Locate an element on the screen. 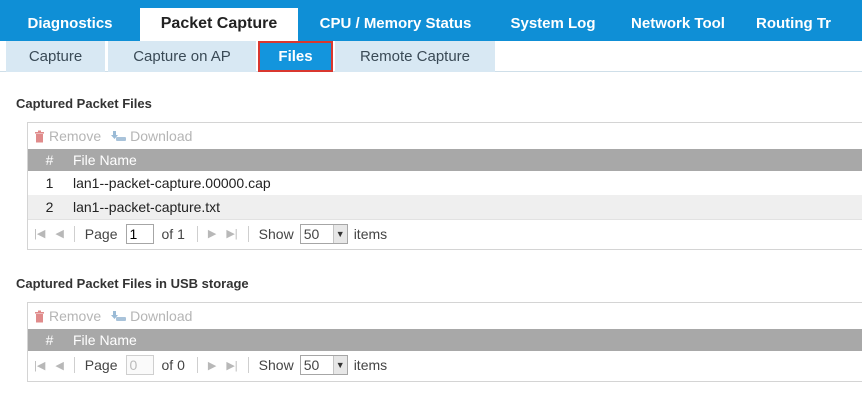 Image resolution: width=862 pixels, height=416 pixels. files-pager: |◀ ◀ Page of 1 ▶ ▶| Show 50 ▼ items is located at coordinates (445, 233).